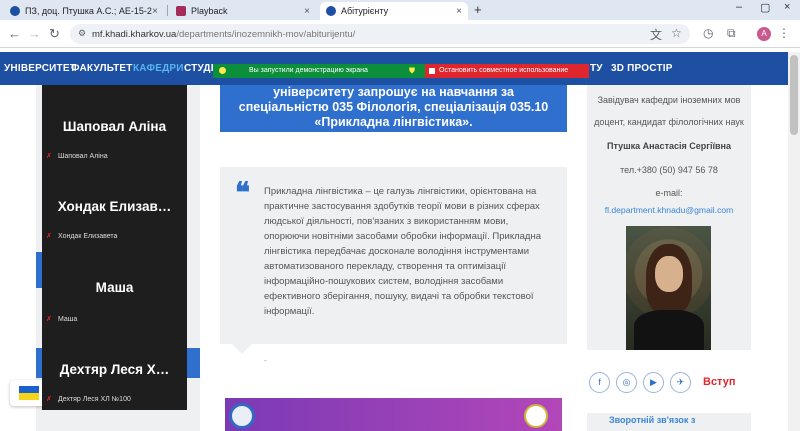 Image resolution: width=800 pixels, height=431 pixels. What do you see at coordinates (62, 319) in the screenshot?
I see `participant-label: ✗ Маша` at bounding box center [62, 319].